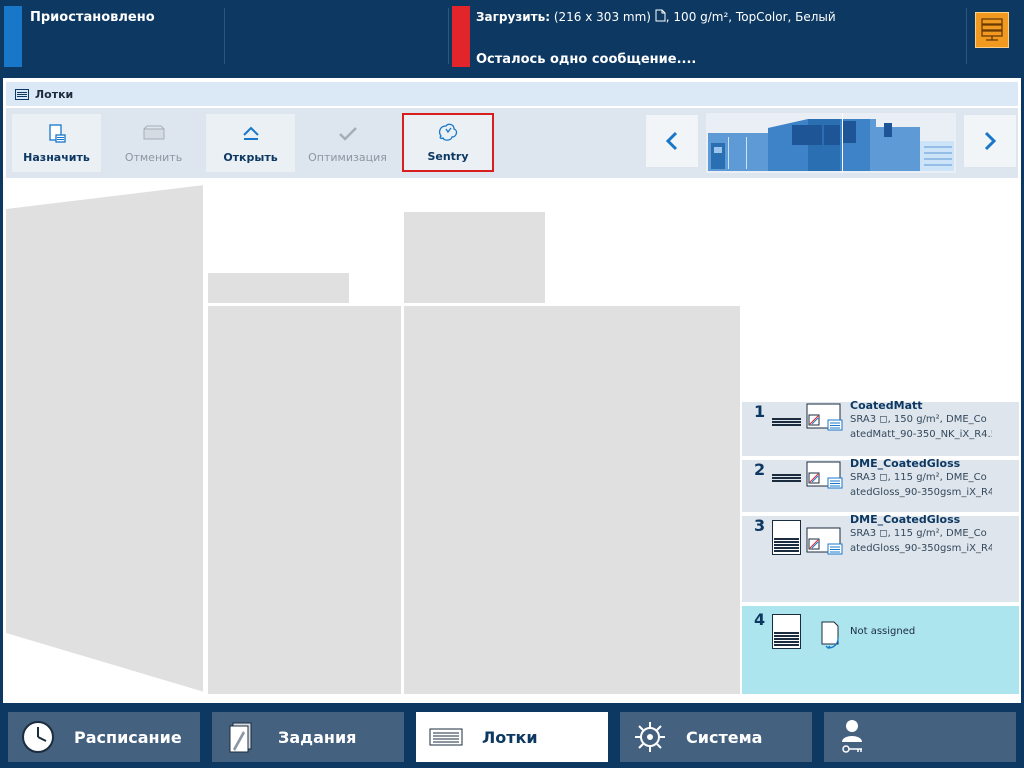  Describe the element at coordinates (22, 94) in the screenshot. I see `tray-list-icon` at that location.